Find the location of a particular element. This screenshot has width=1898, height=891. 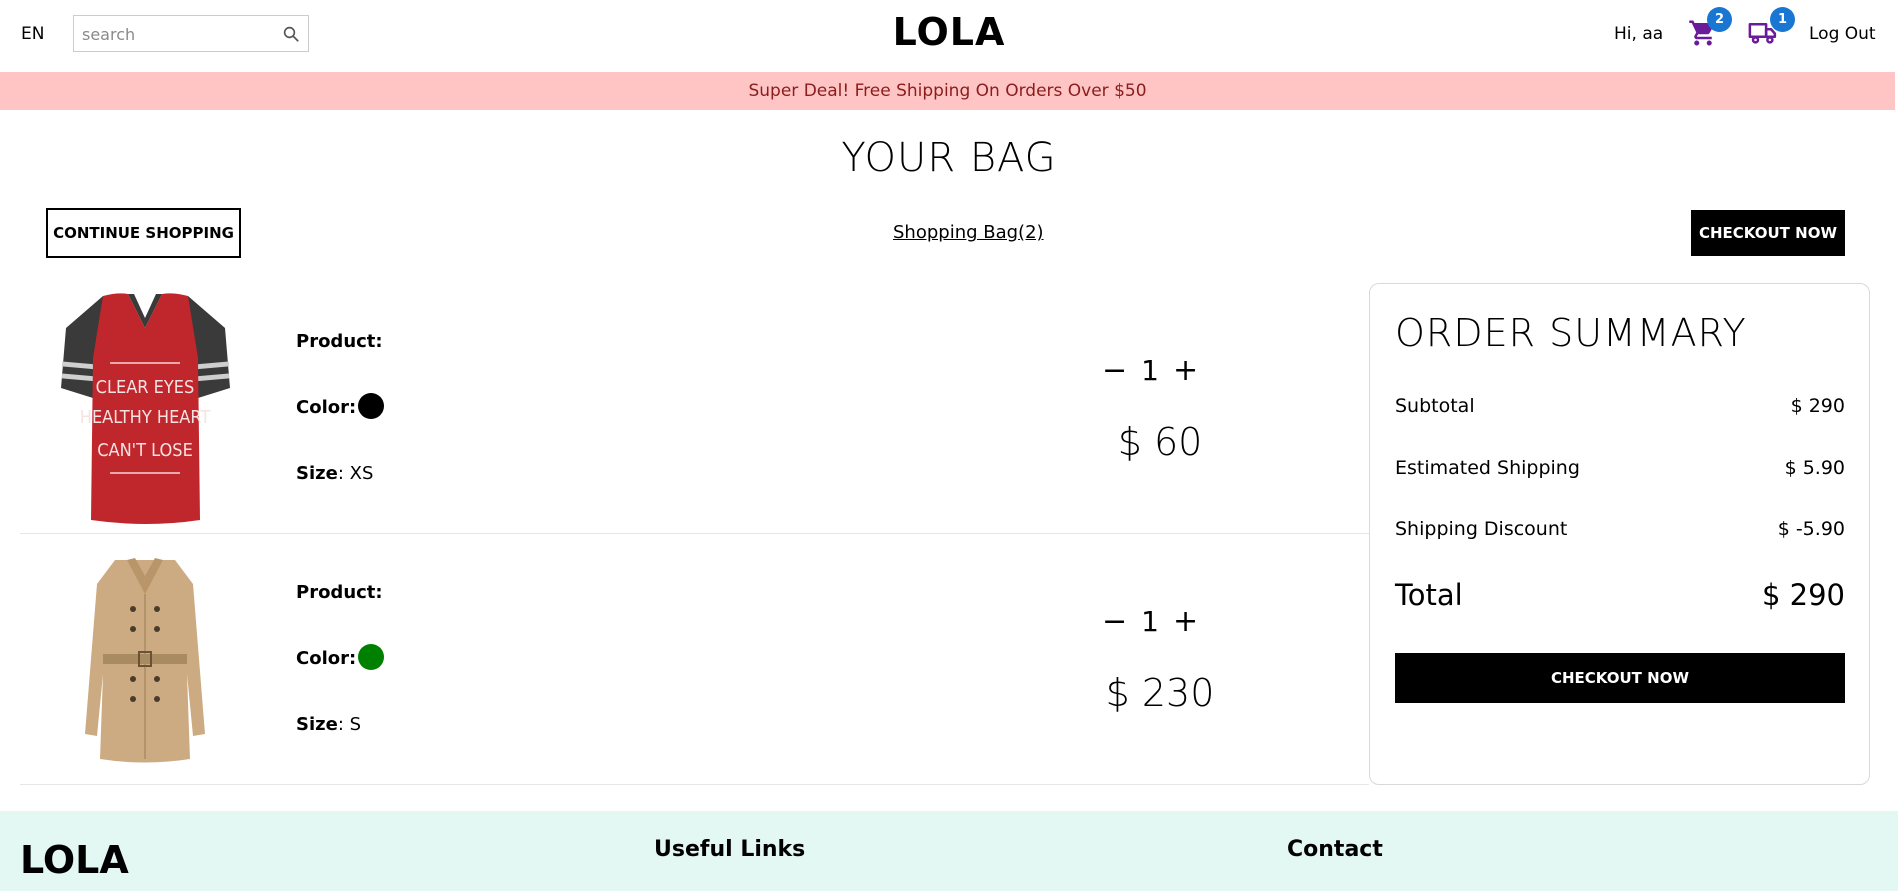

useful-links-heading: Useful Links is located at coordinates (730, 849).